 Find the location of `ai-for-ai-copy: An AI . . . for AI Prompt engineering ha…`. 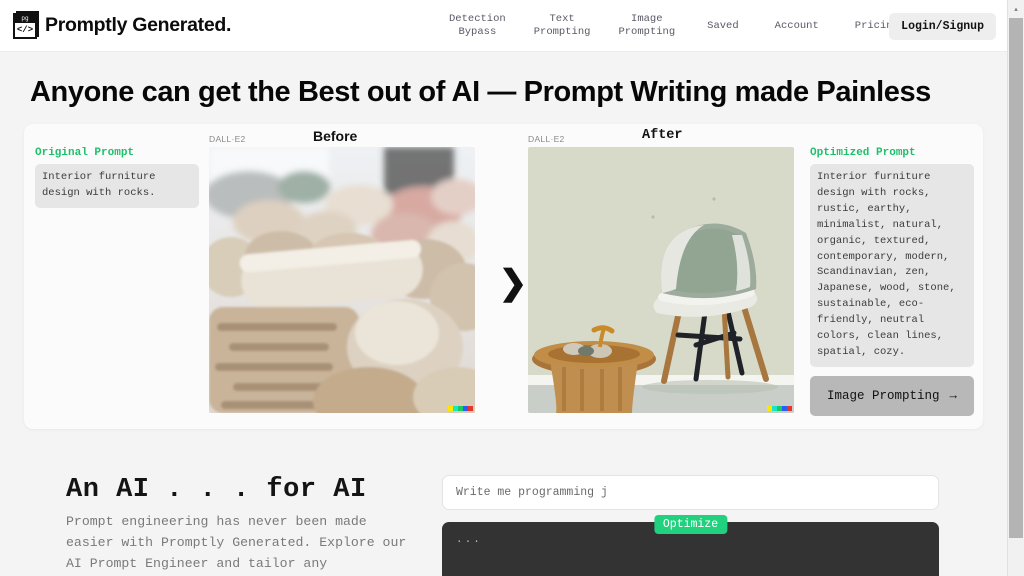

ai-for-ai-copy: An AI . . . for AI Prompt engineering ha… is located at coordinates (241, 524).